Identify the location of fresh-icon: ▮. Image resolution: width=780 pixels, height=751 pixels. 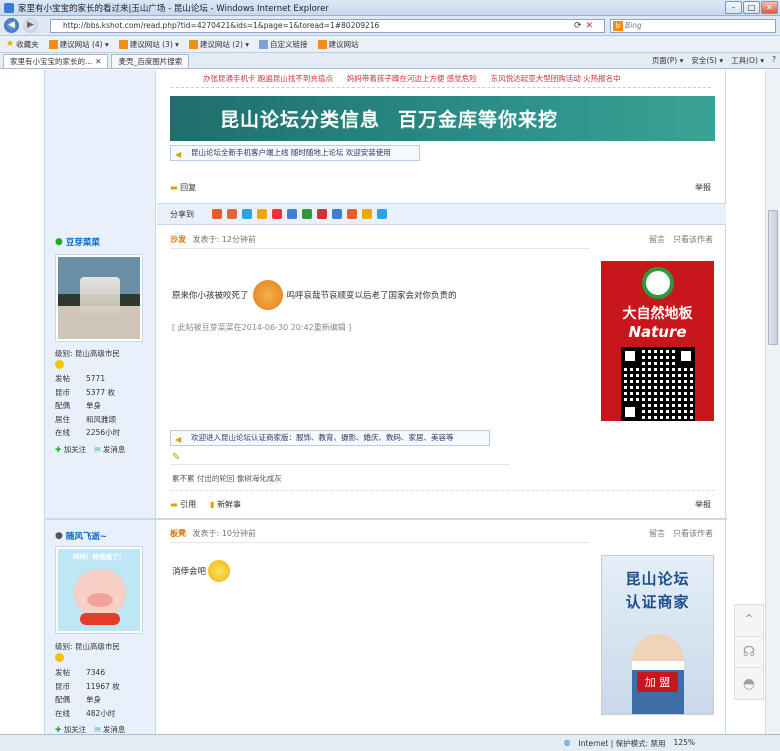
(212, 504).